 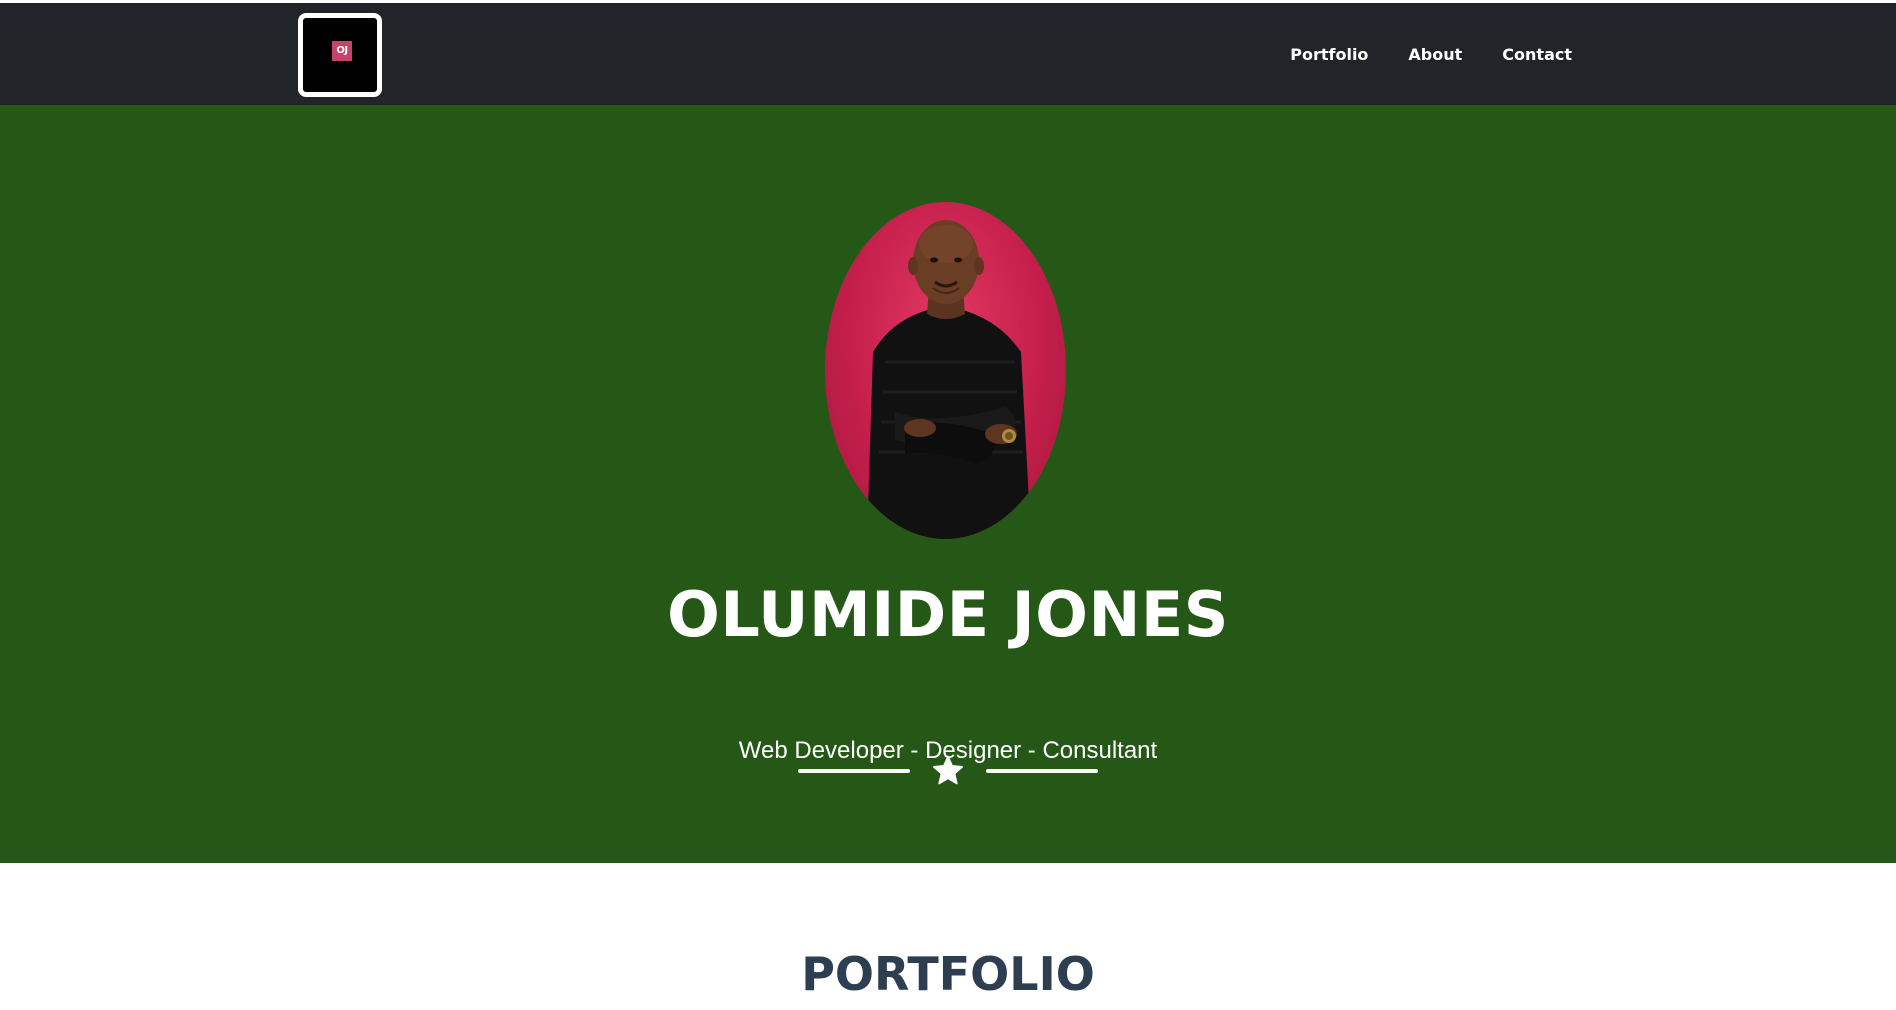 What do you see at coordinates (342, 51) in the screenshot?
I see `logo-mark: OJ` at bounding box center [342, 51].